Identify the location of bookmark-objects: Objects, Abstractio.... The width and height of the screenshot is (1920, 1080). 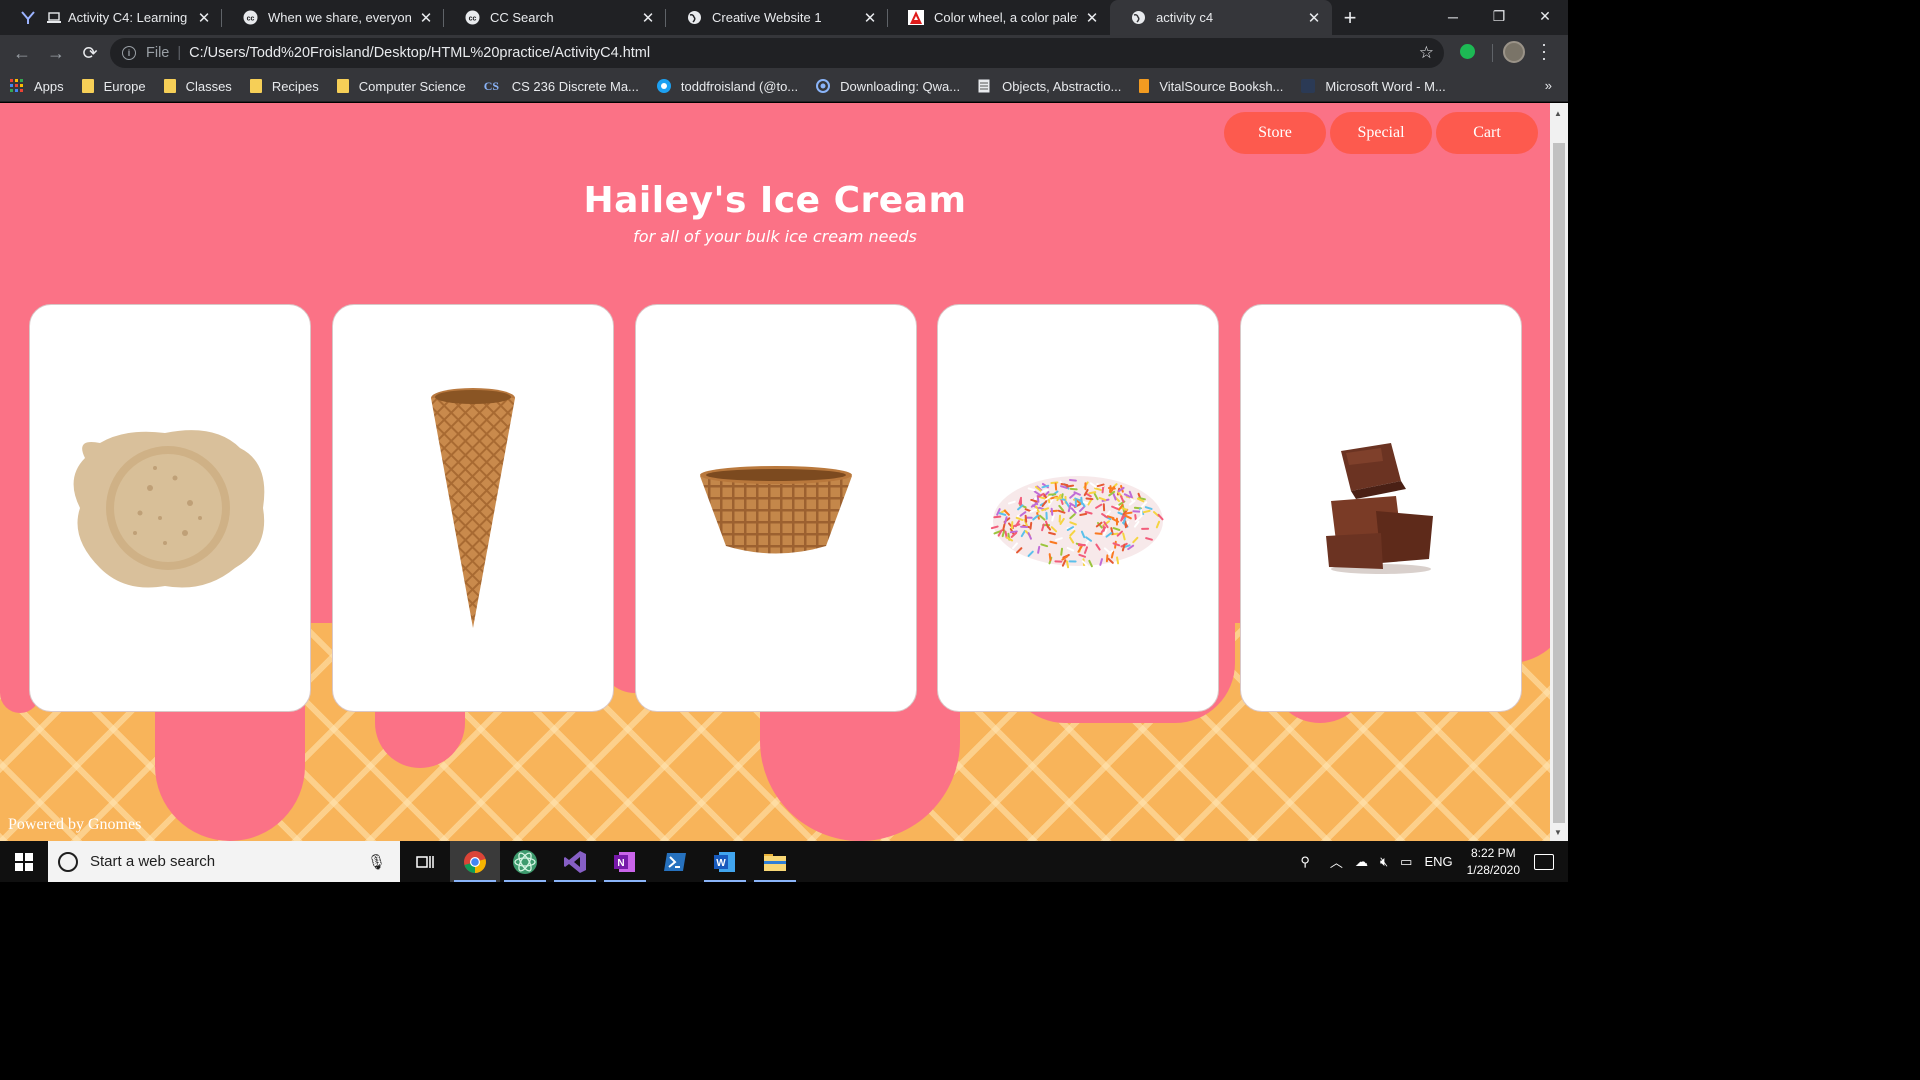
(1049, 86).